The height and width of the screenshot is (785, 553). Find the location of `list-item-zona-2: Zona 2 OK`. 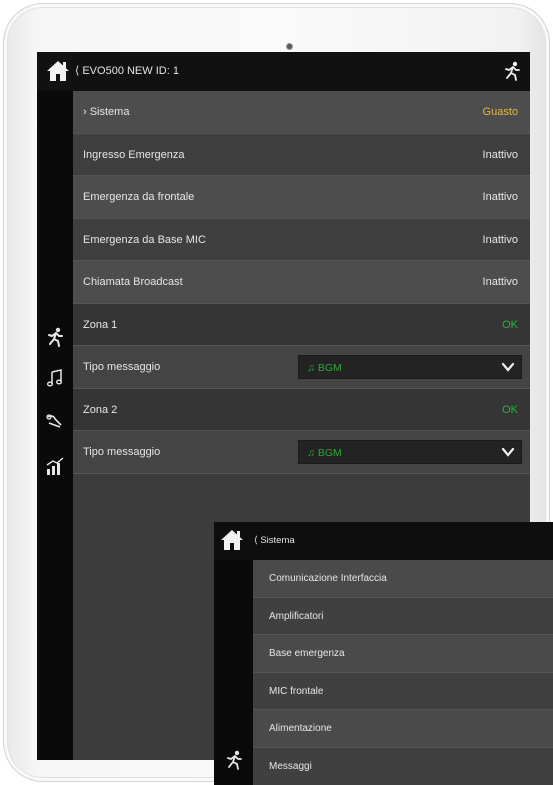

list-item-zona-2: Zona 2 OK is located at coordinates (301, 409).